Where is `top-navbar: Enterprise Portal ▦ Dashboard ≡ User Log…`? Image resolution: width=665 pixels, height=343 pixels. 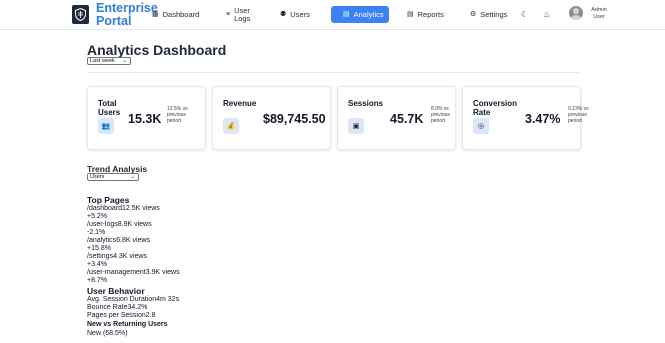
top-navbar: Enterprise Portal ▦ Dashboard ≡ User Log… is located at coordinates (332, 15).